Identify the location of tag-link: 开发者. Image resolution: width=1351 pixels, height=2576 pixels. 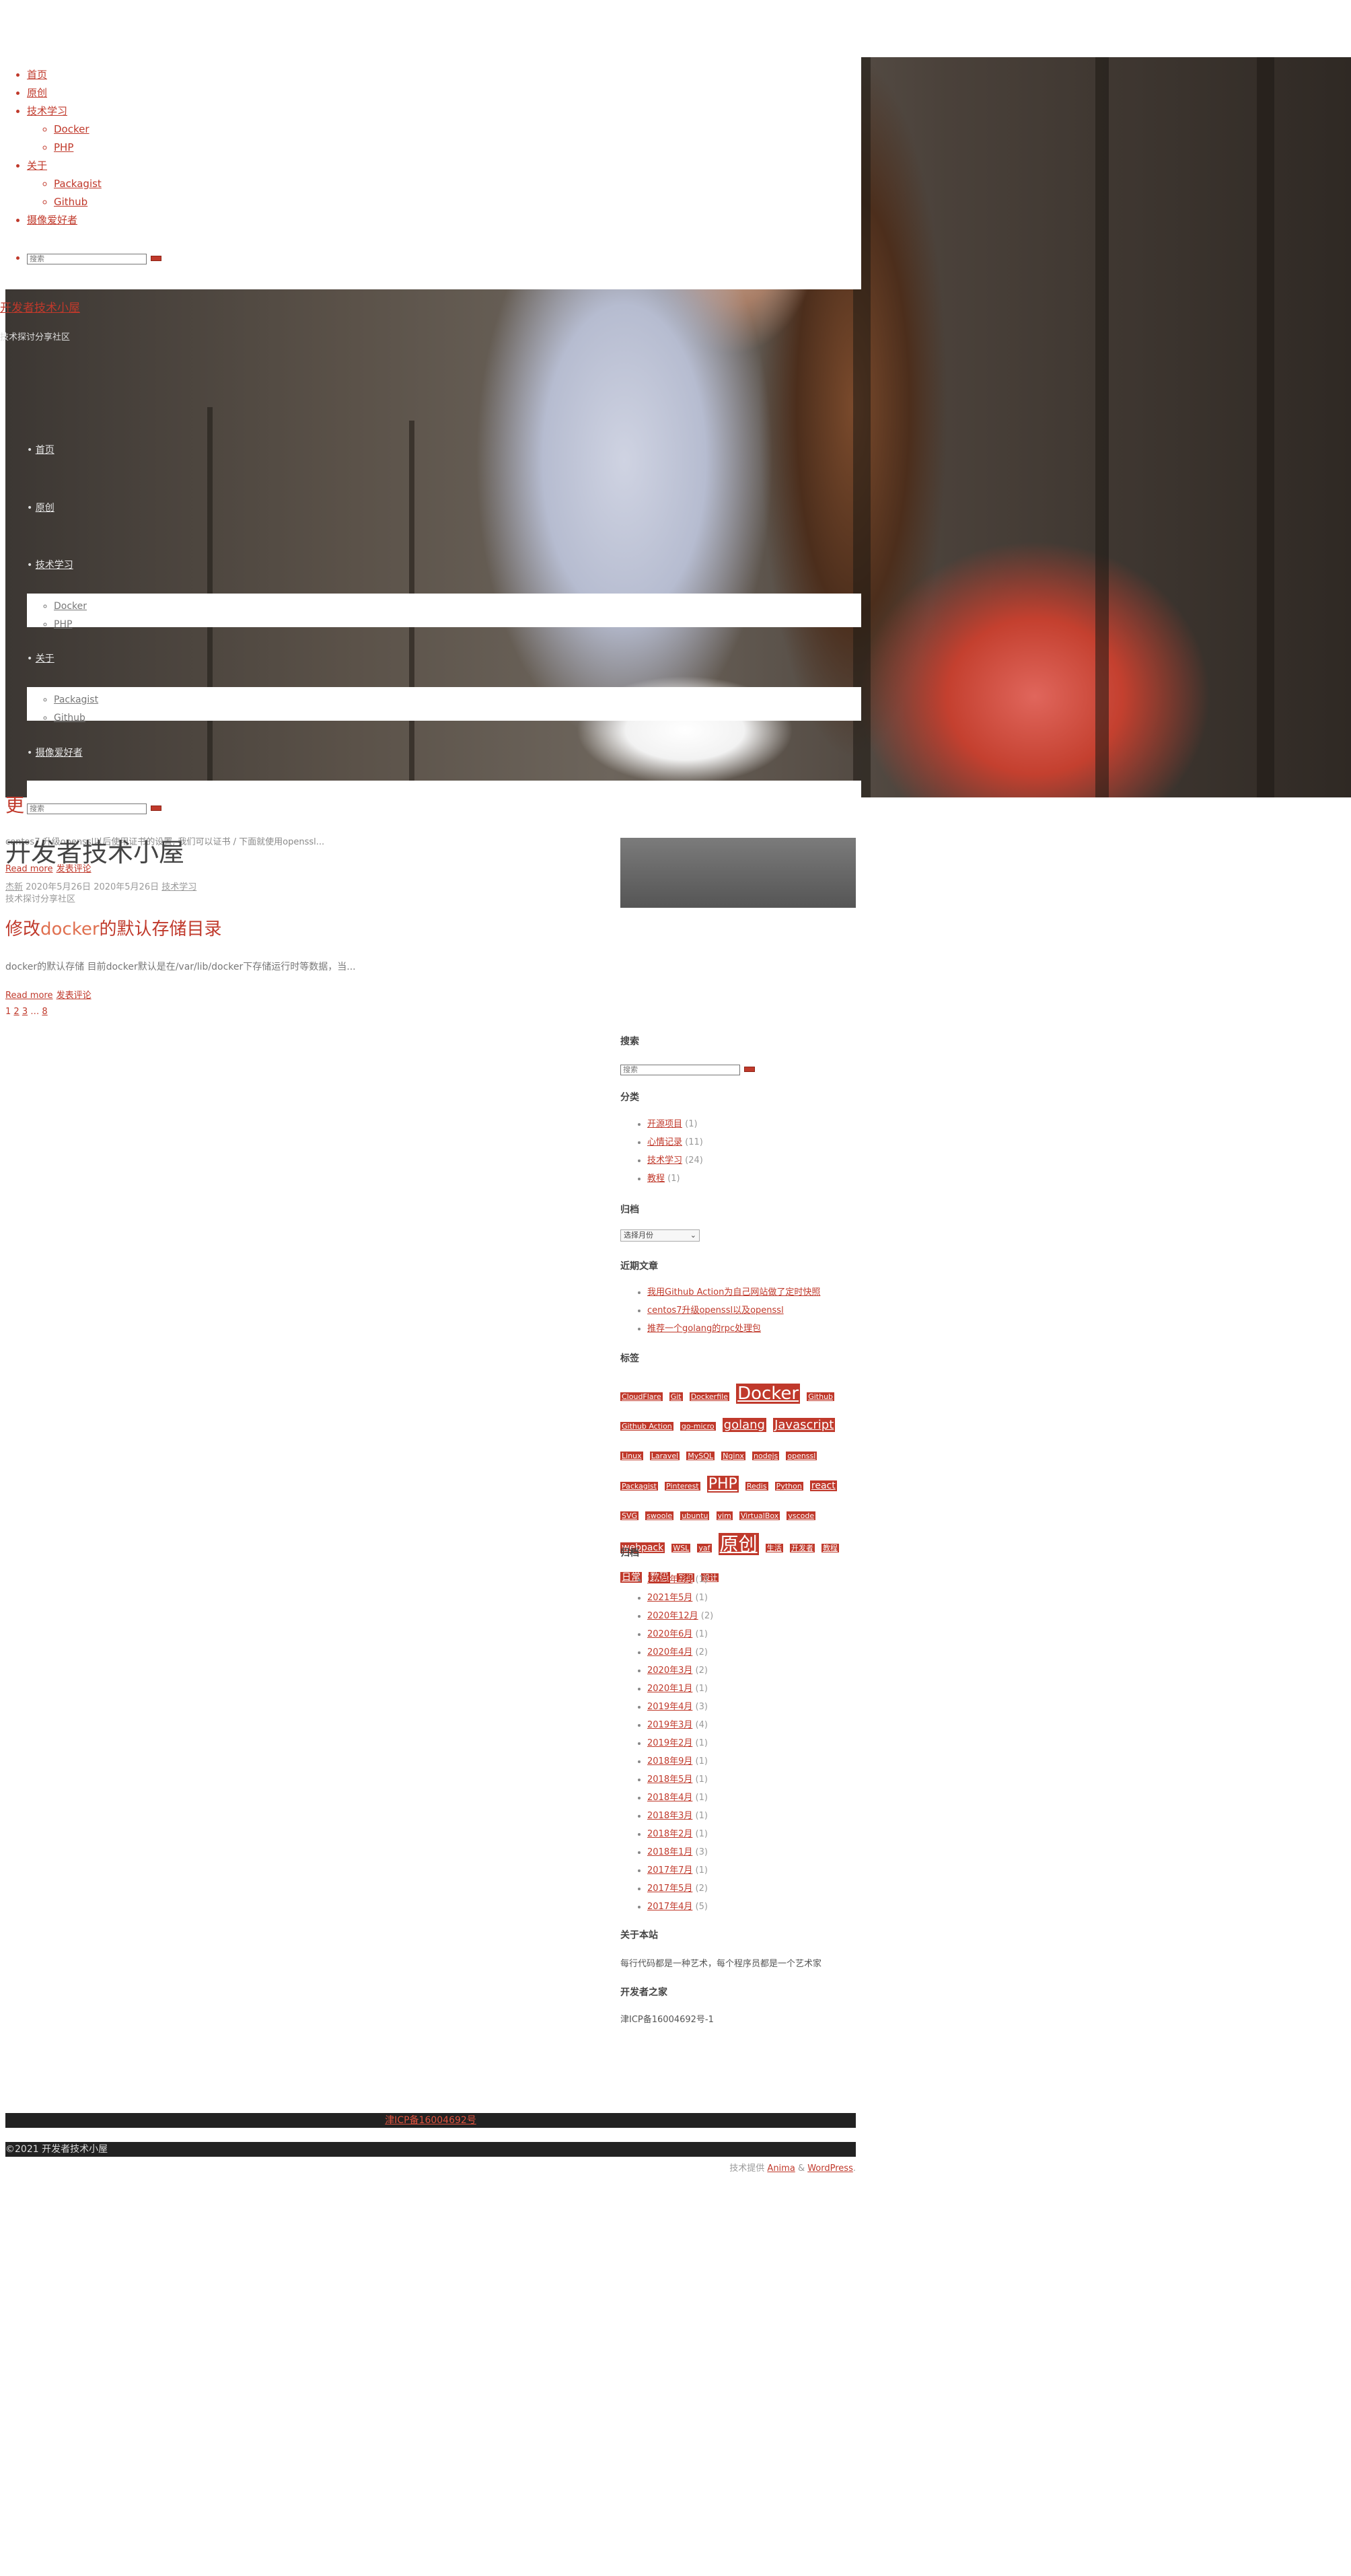
(802, 1548).